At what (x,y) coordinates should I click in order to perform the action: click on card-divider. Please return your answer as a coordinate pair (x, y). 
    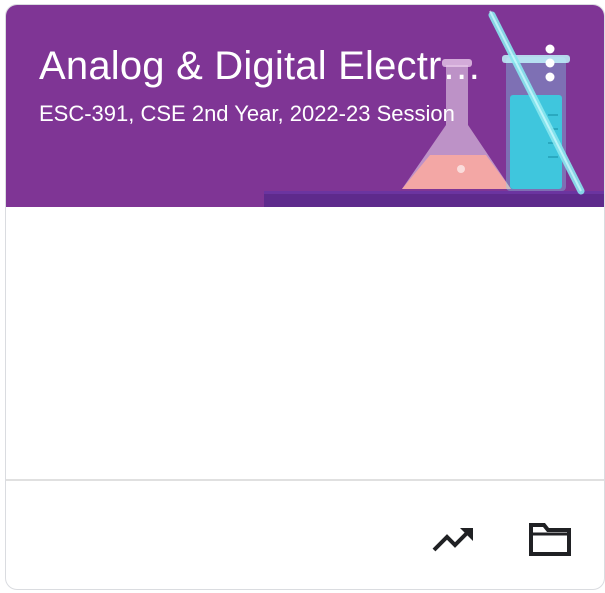
    Looking at the image, I should click on (305, 480).